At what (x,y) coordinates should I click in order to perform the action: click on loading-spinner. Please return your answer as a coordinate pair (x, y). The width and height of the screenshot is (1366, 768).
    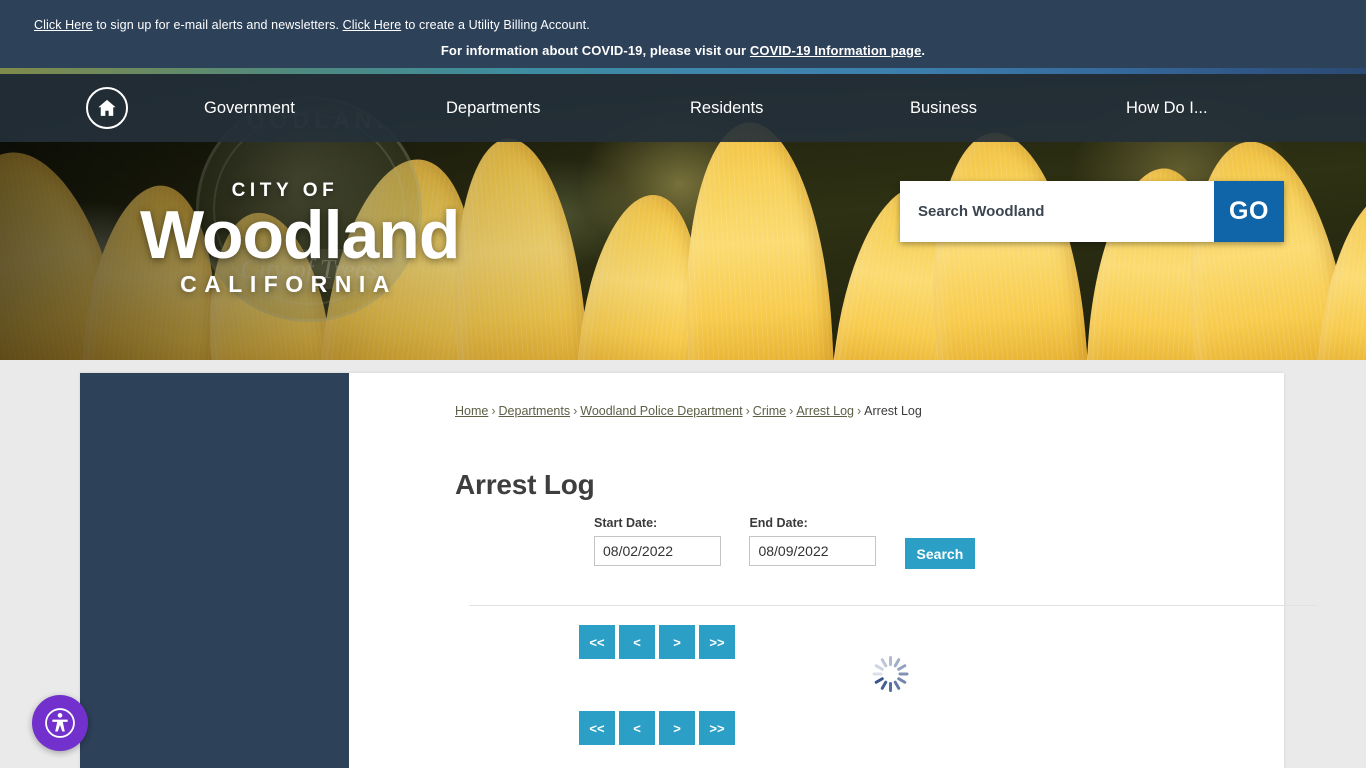
    Looking at the image, I should click on (890, 674).